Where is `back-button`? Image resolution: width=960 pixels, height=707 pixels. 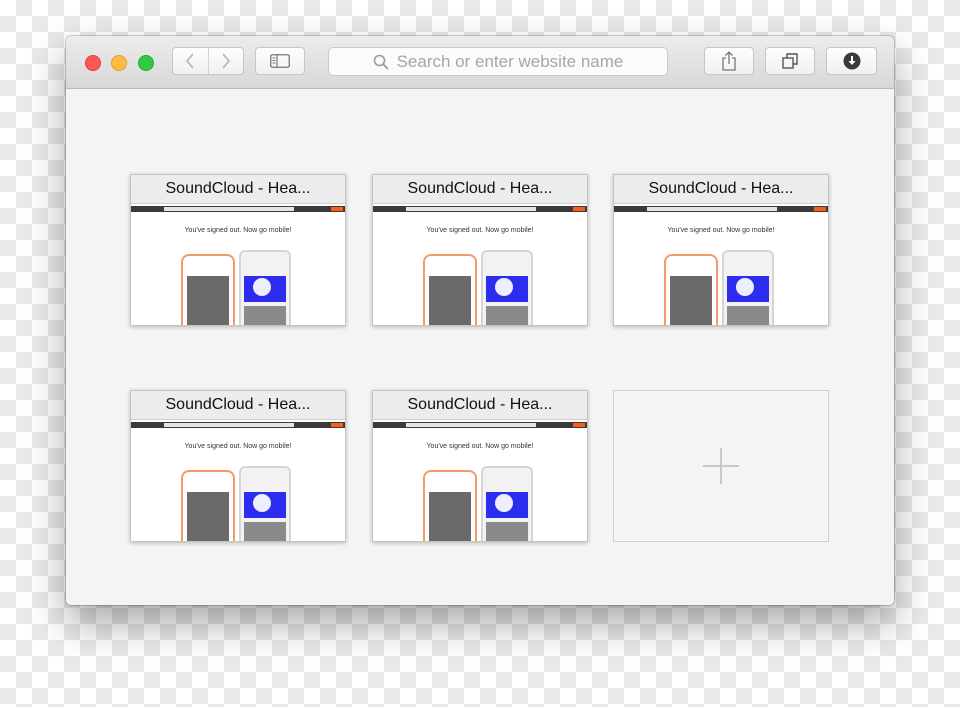 back-button is located at coordinates (190, 61).